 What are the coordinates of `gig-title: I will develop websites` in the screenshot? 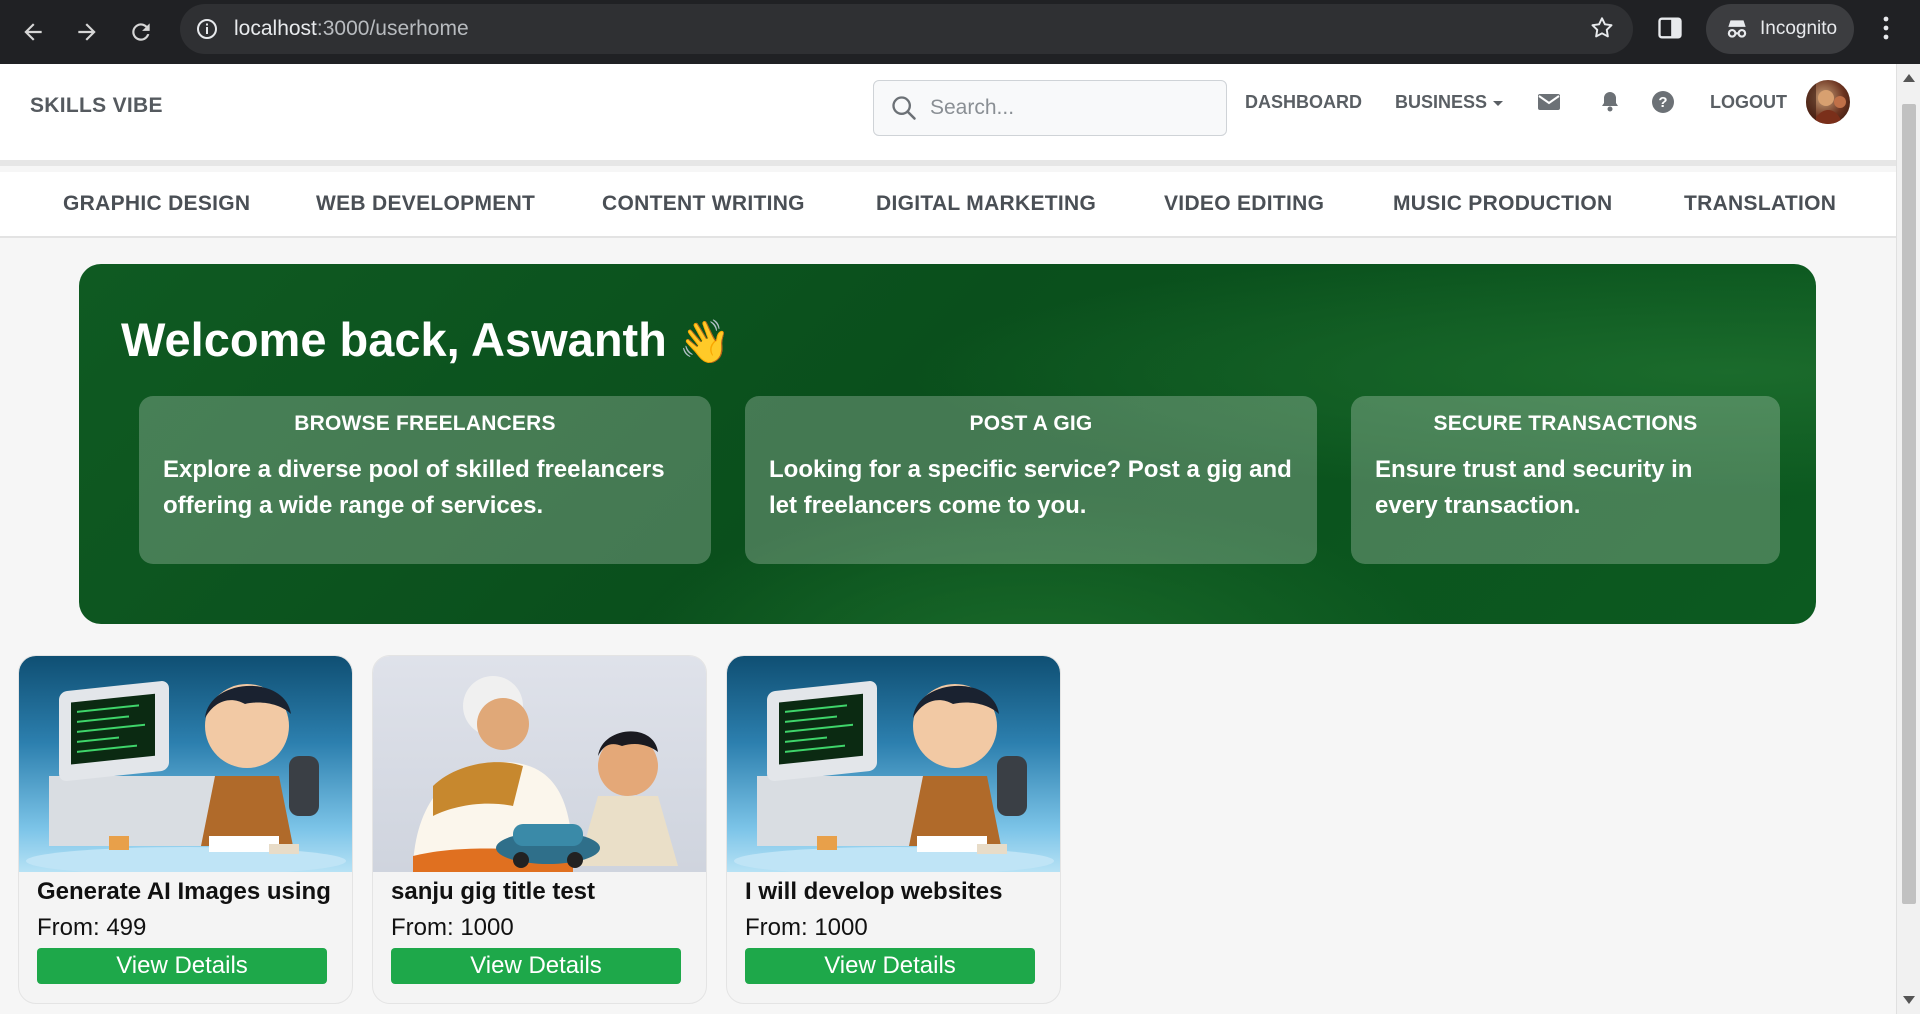 It's located at (902, 892).